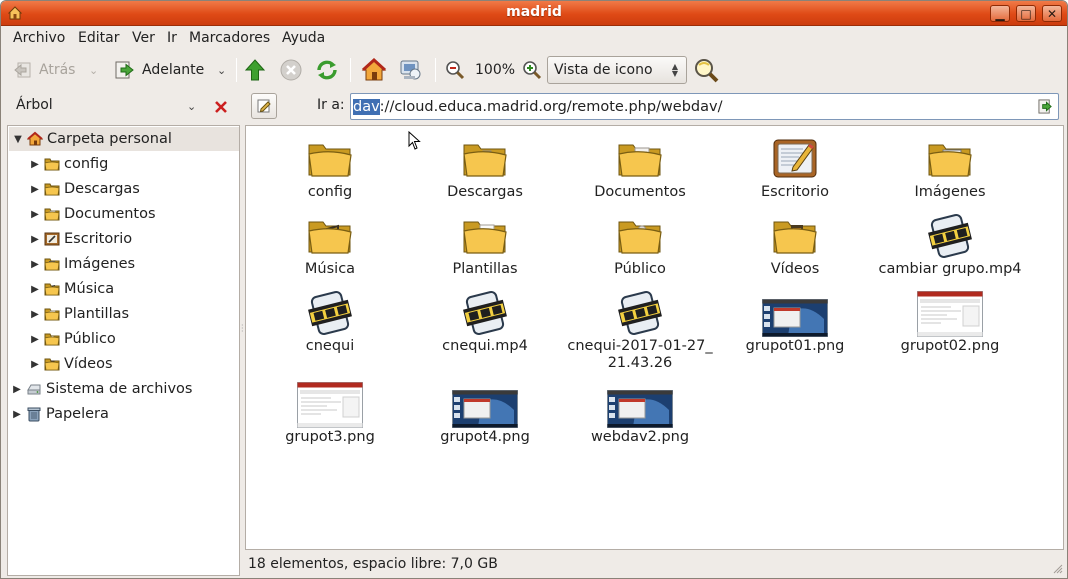  I want to click on home-button, so click(374, 70).